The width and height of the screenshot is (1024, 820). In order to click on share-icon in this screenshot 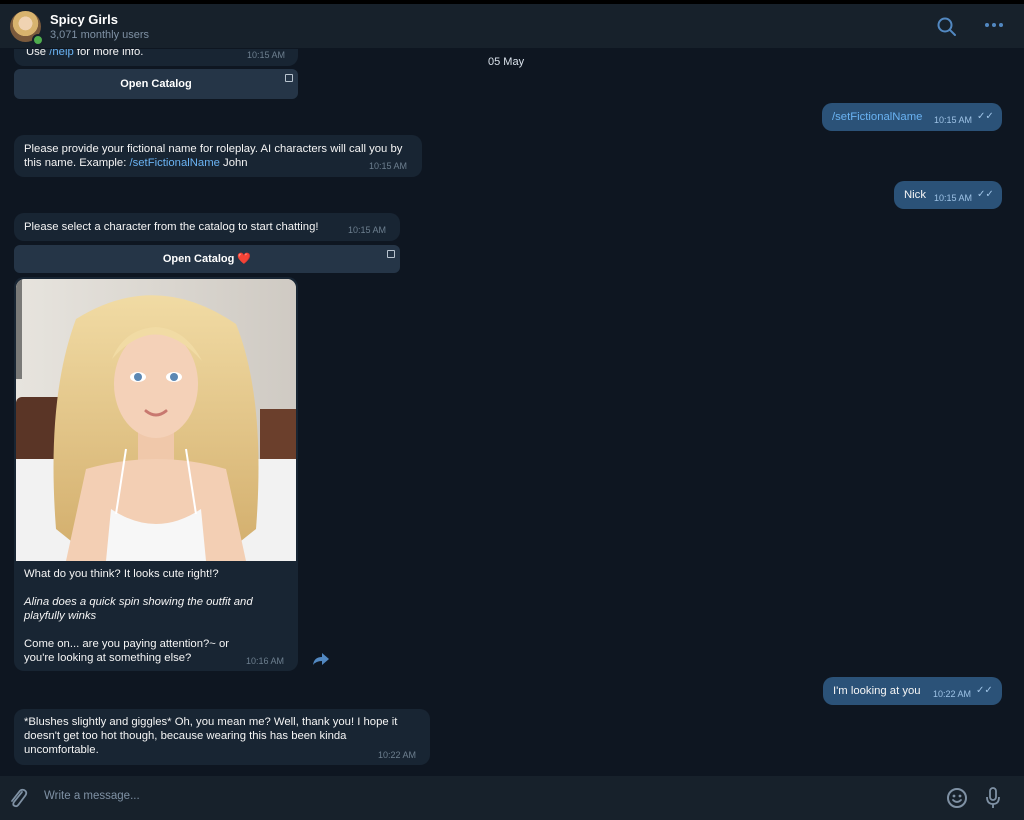, I will do `click(321, 659)`.